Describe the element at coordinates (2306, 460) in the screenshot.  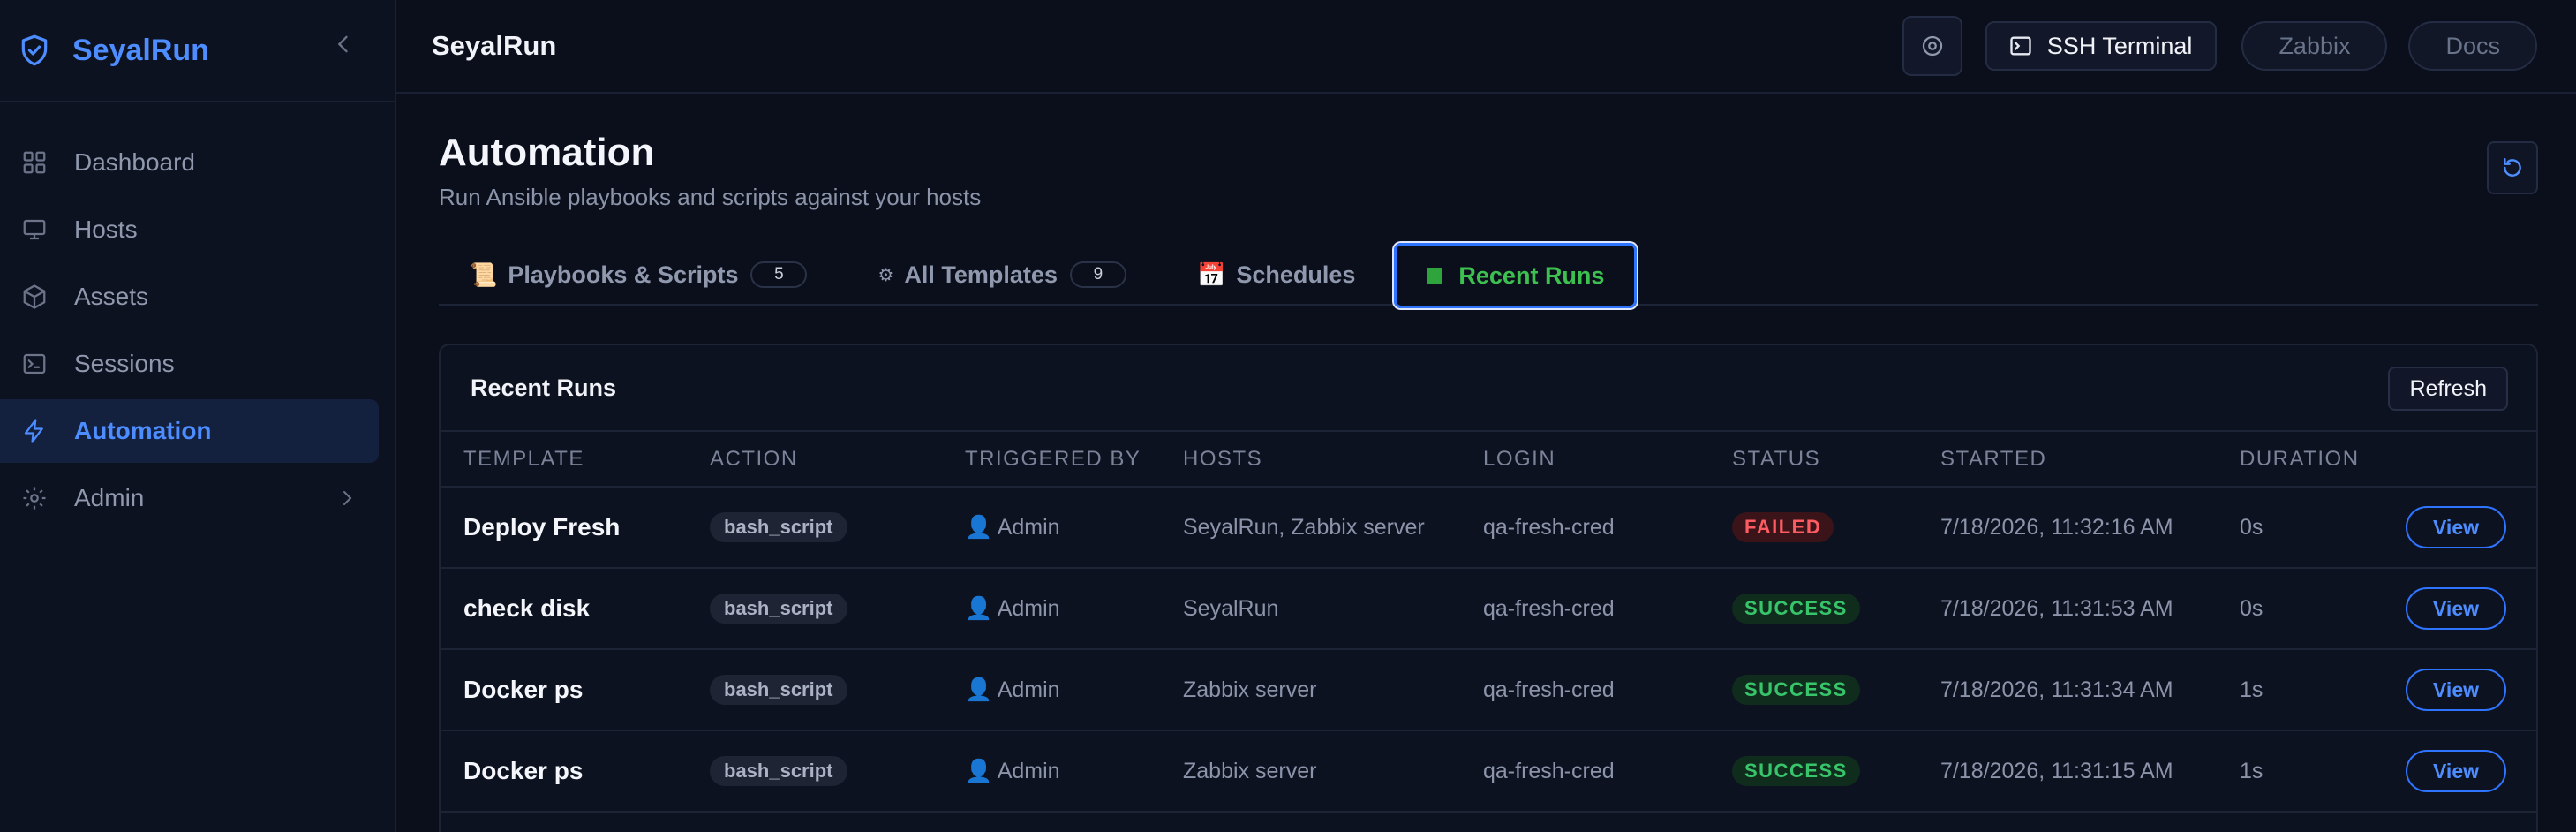
I see `column-header: DURATION` at that location.